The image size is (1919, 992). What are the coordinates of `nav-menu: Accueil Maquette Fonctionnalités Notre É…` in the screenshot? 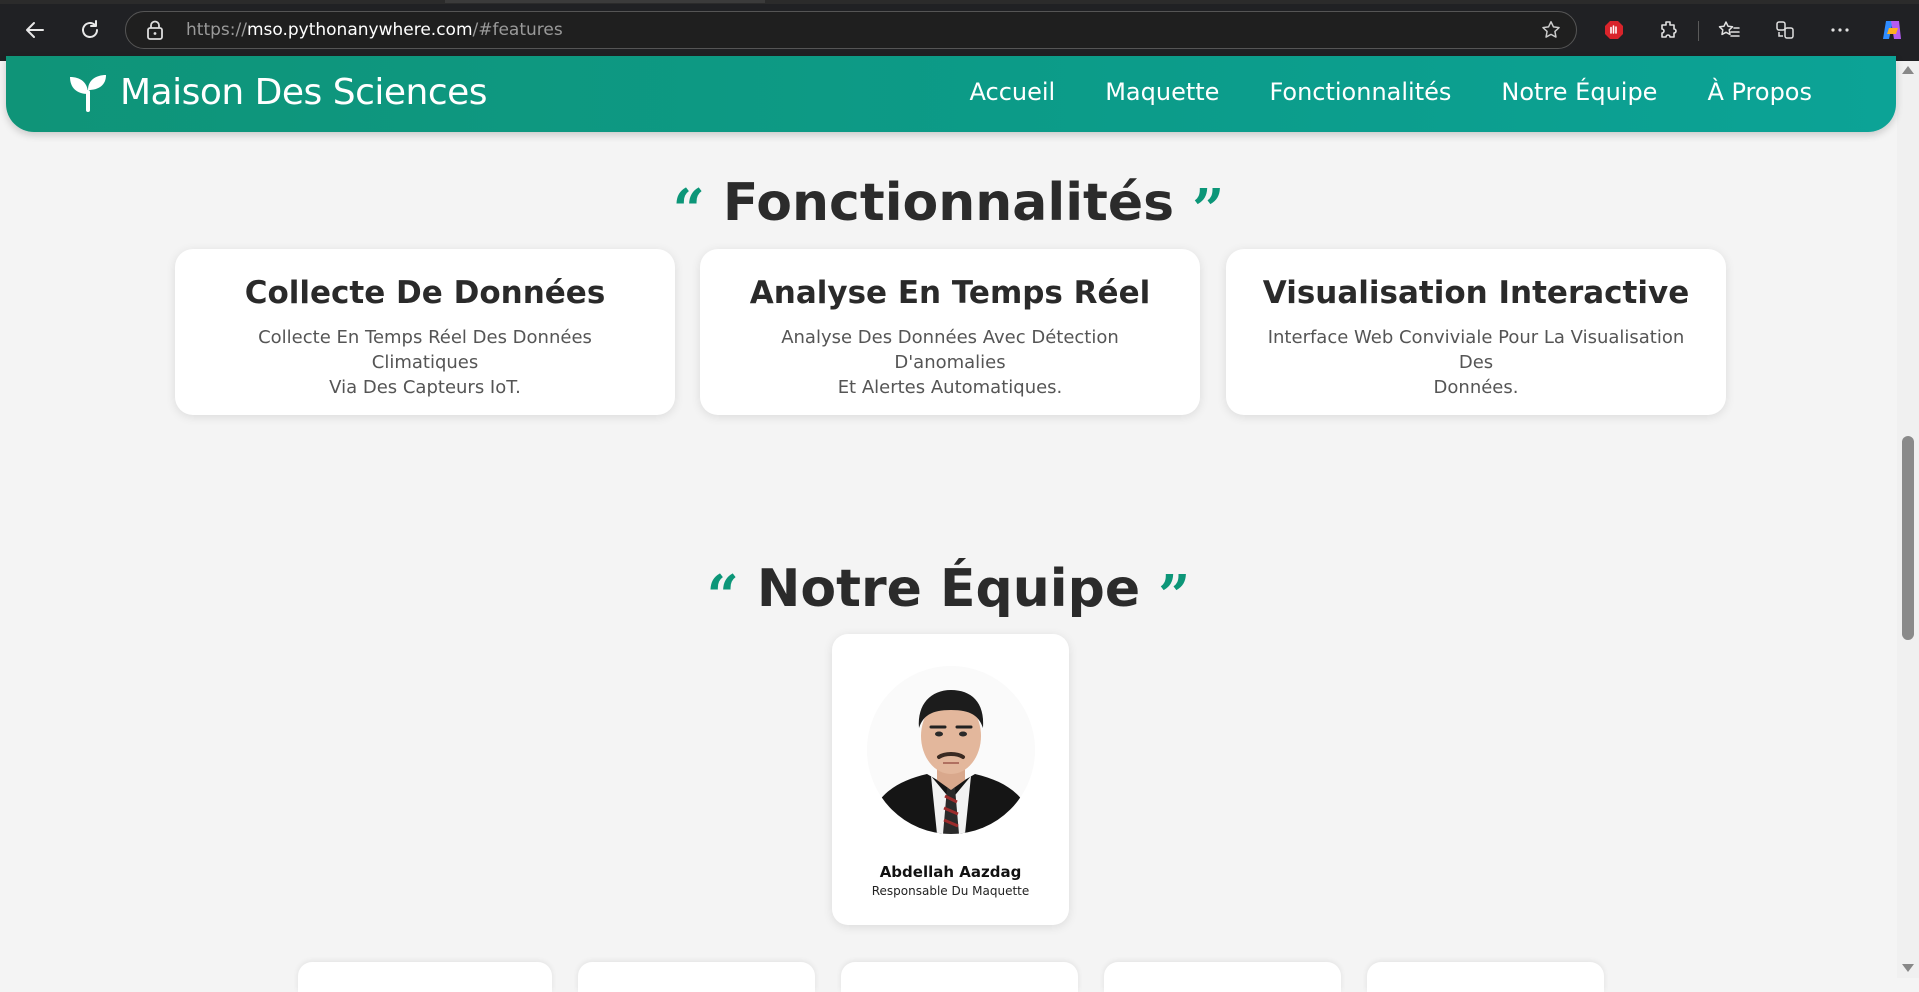 It's located at (1366, 92).